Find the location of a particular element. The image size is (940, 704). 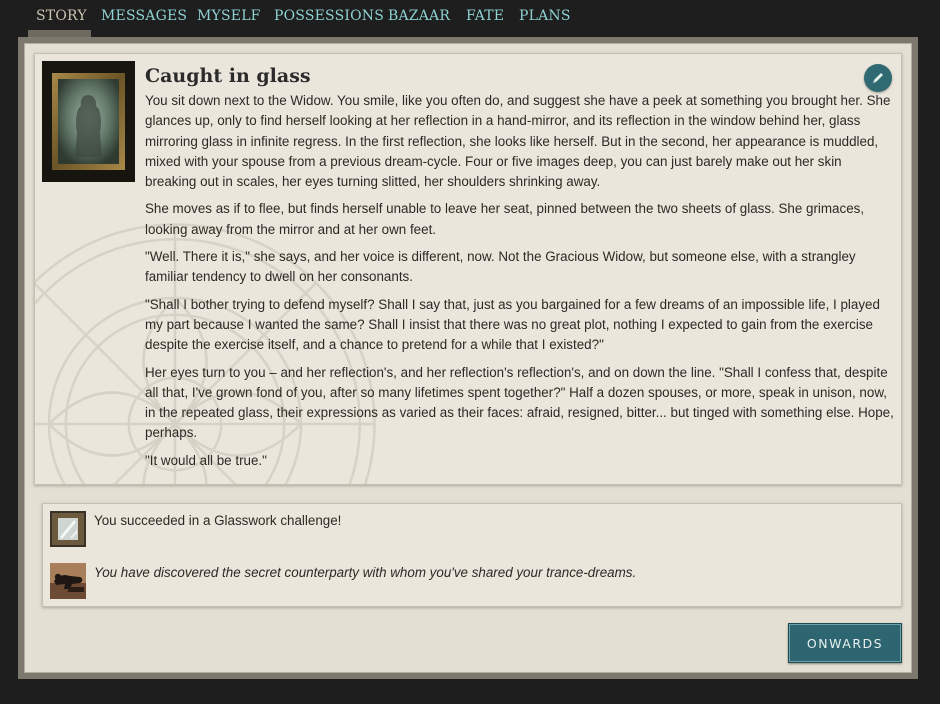

tab-messages: MESSAGES is located at coordinates (144, 16).